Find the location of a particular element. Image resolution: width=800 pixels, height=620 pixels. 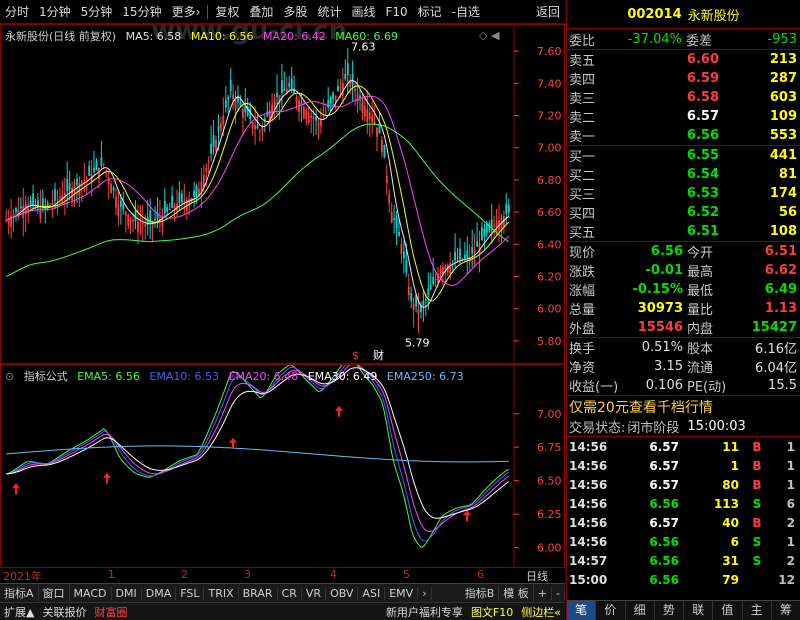

expand-icon: ◇ ◀ is located at coordinates (489, 35).